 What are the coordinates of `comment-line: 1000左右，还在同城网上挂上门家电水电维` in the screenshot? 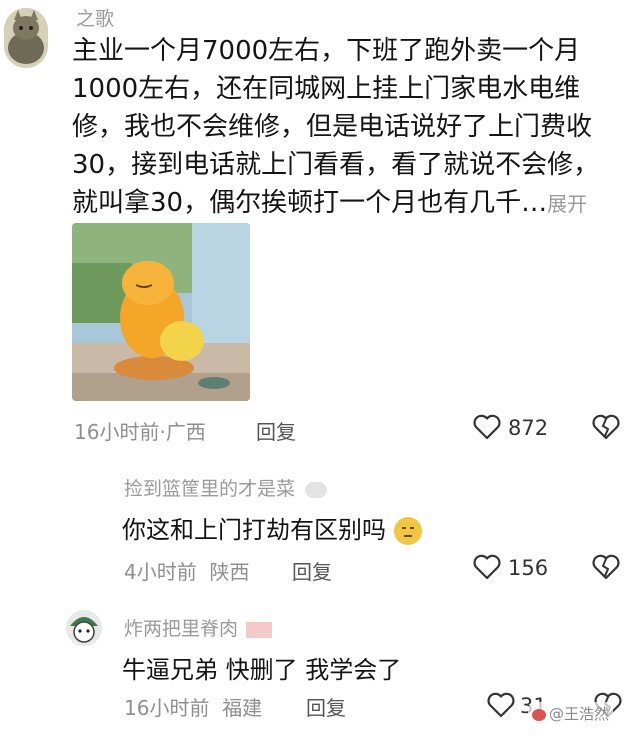 It's located at (326, 89).